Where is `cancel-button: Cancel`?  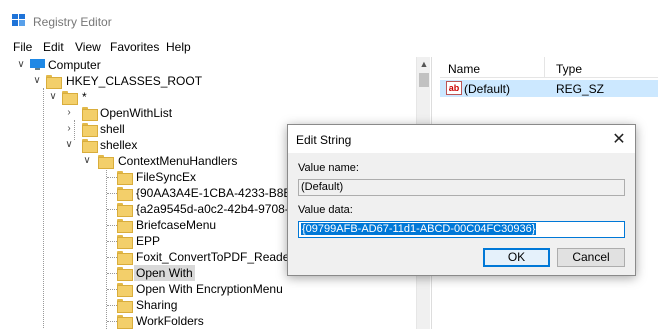 cancel-button: Cancel is located at coordinates (591, 257).